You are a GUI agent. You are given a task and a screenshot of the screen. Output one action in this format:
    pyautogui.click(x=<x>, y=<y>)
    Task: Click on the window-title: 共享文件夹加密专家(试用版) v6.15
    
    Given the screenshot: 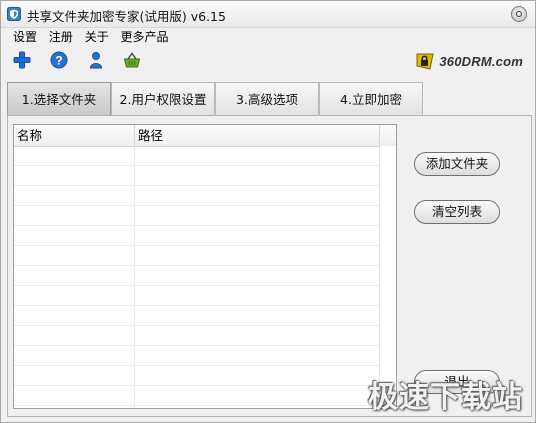 What is the action you would take?
    pyautogui.click(x=126, y=16)
    